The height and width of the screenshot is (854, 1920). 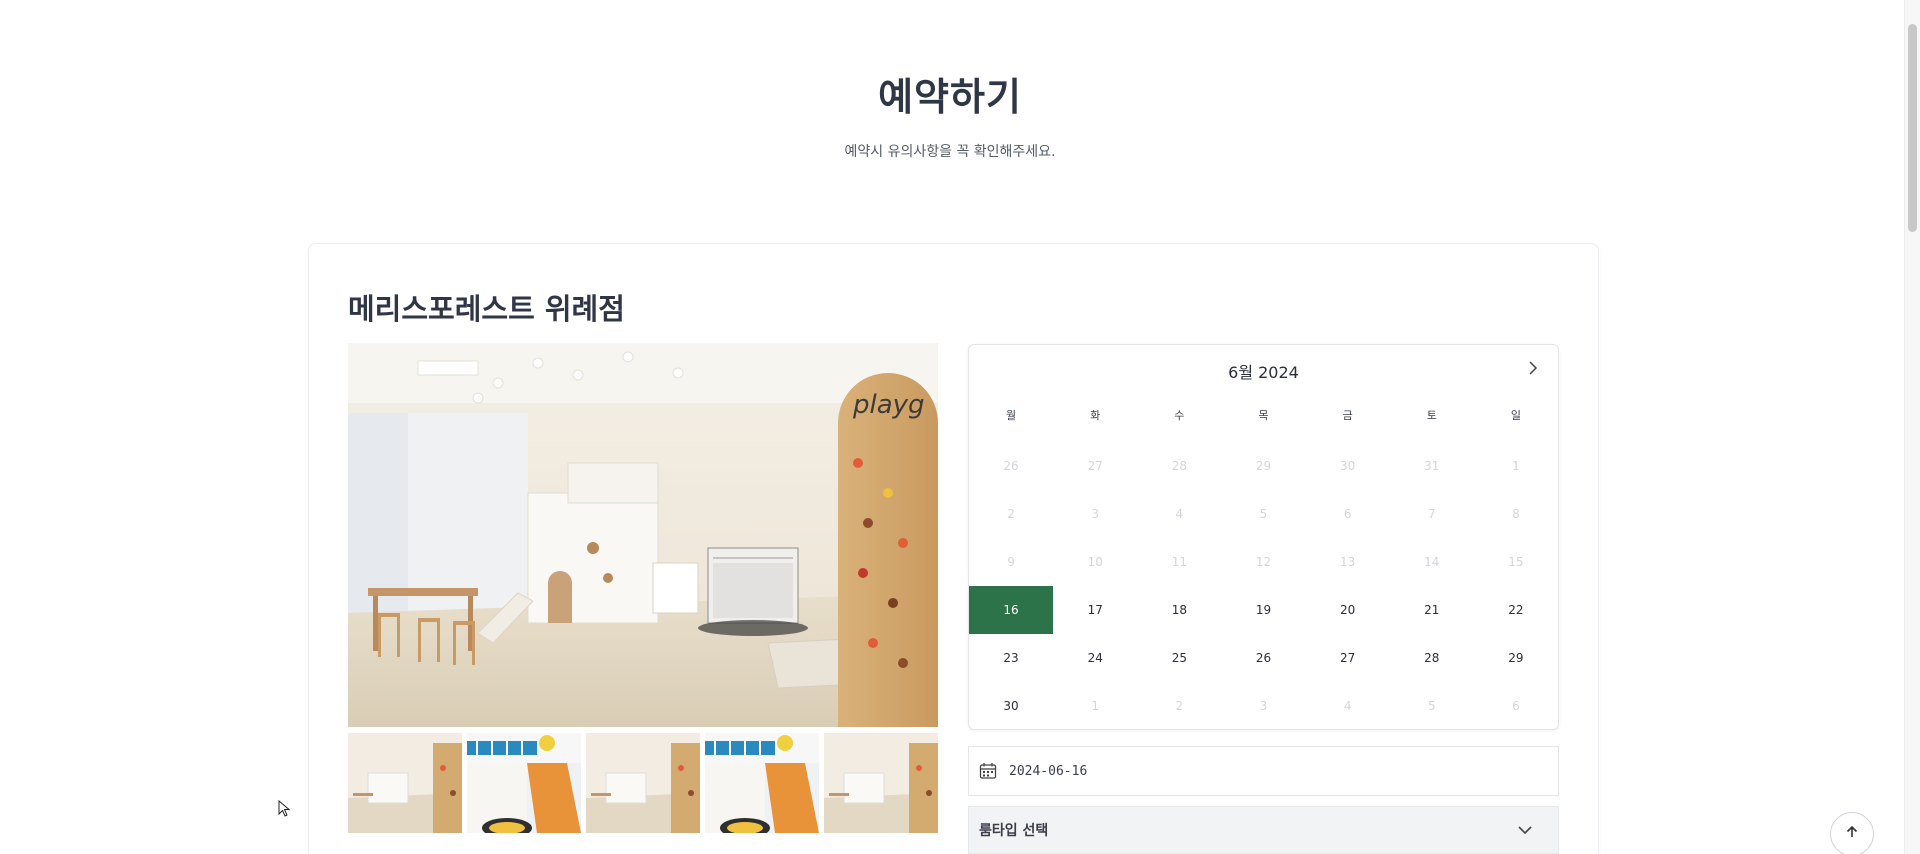 I want to click on calendar-weekday: 토, so click(x=1431, y=415).